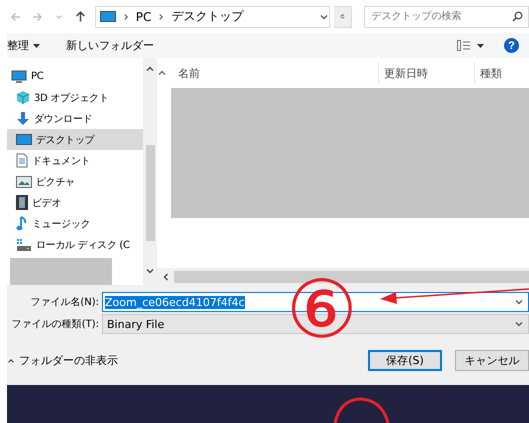 Image resolution: width=529 pixels, height=423 pixels. What do you see at coordinates (75, 118) in the screenshot?
I see `sidebar-item: ダウンロード` at bounding box center [75, 118].